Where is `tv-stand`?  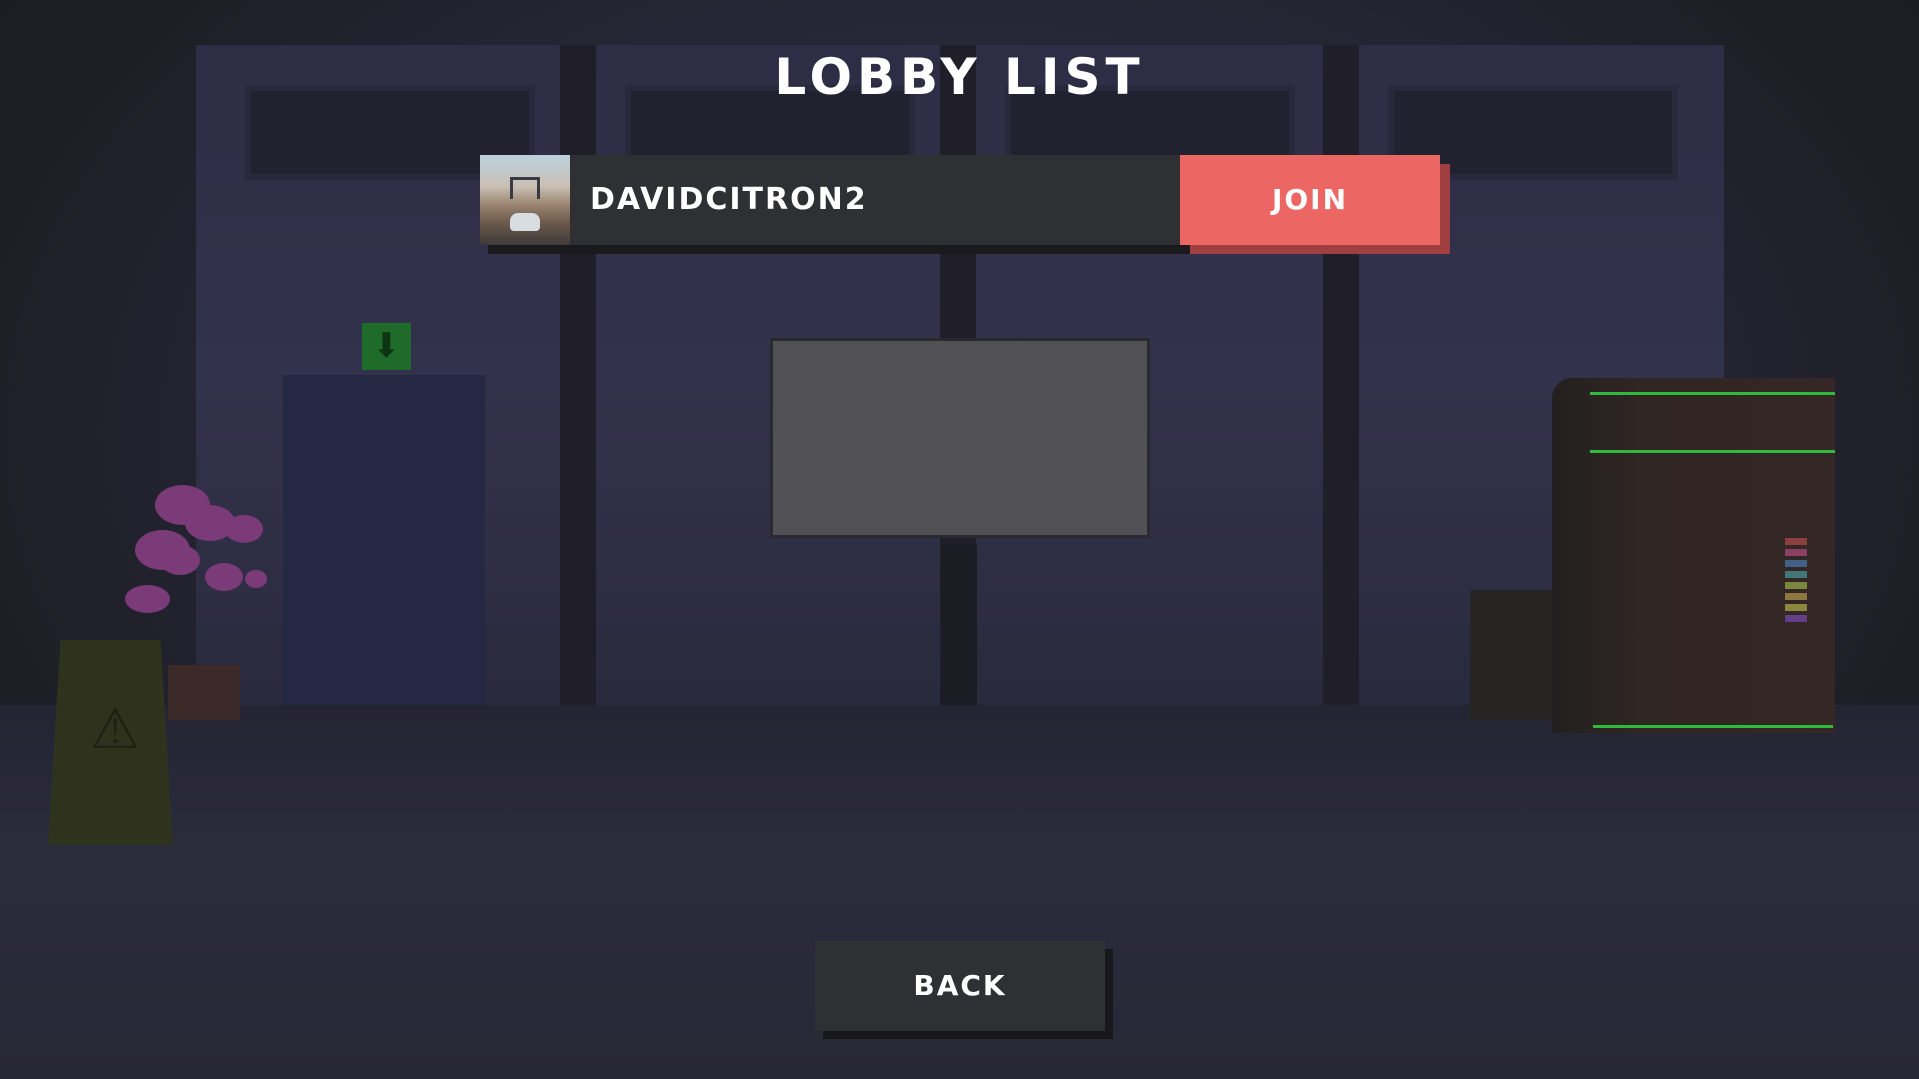
tv-stand is located at coordinates (959, 625).